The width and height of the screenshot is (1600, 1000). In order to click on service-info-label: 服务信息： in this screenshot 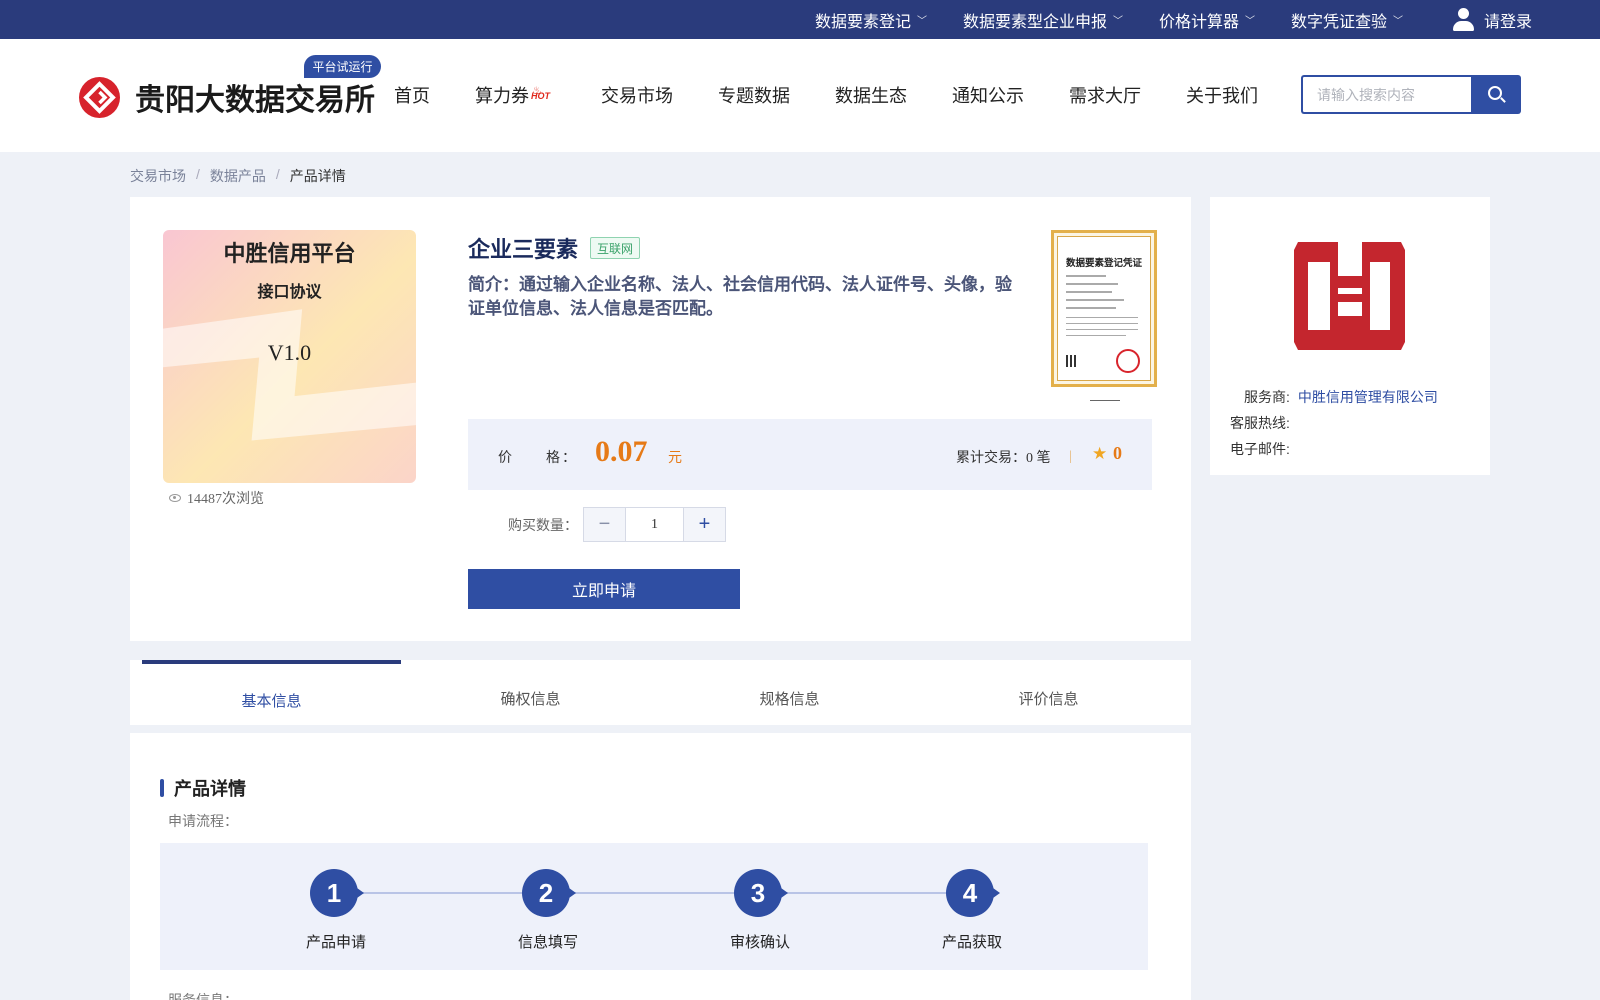, I will do `click(203, 996)`.